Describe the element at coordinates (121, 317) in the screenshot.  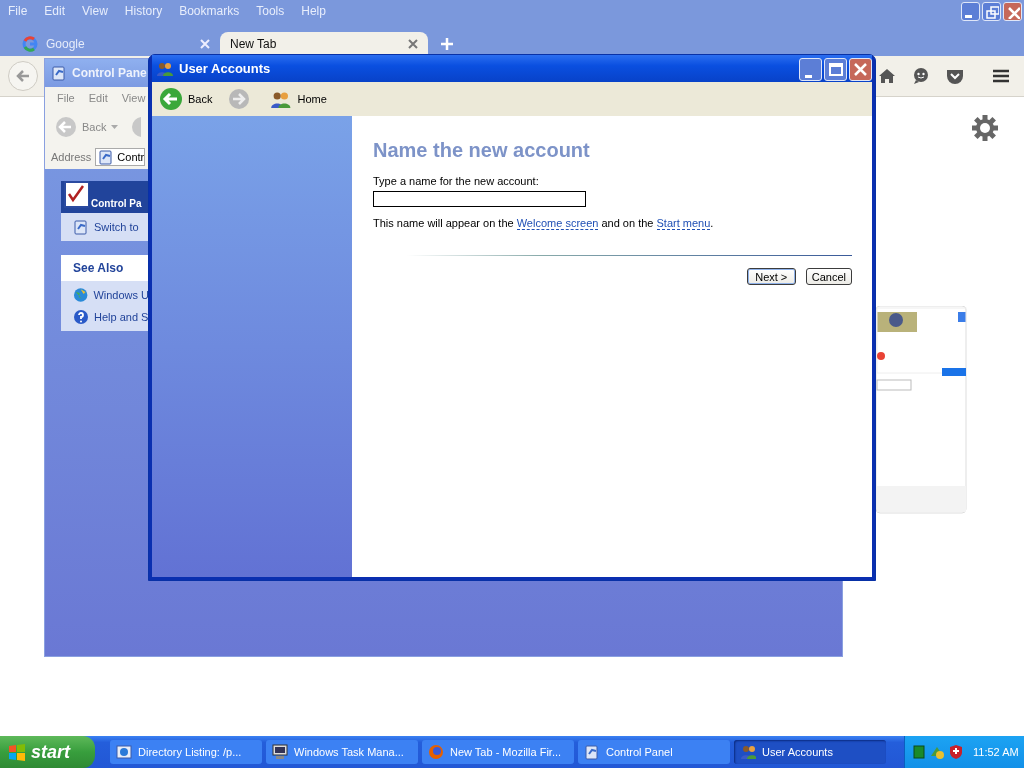
I see `see-also-link: Help and S` at that location.